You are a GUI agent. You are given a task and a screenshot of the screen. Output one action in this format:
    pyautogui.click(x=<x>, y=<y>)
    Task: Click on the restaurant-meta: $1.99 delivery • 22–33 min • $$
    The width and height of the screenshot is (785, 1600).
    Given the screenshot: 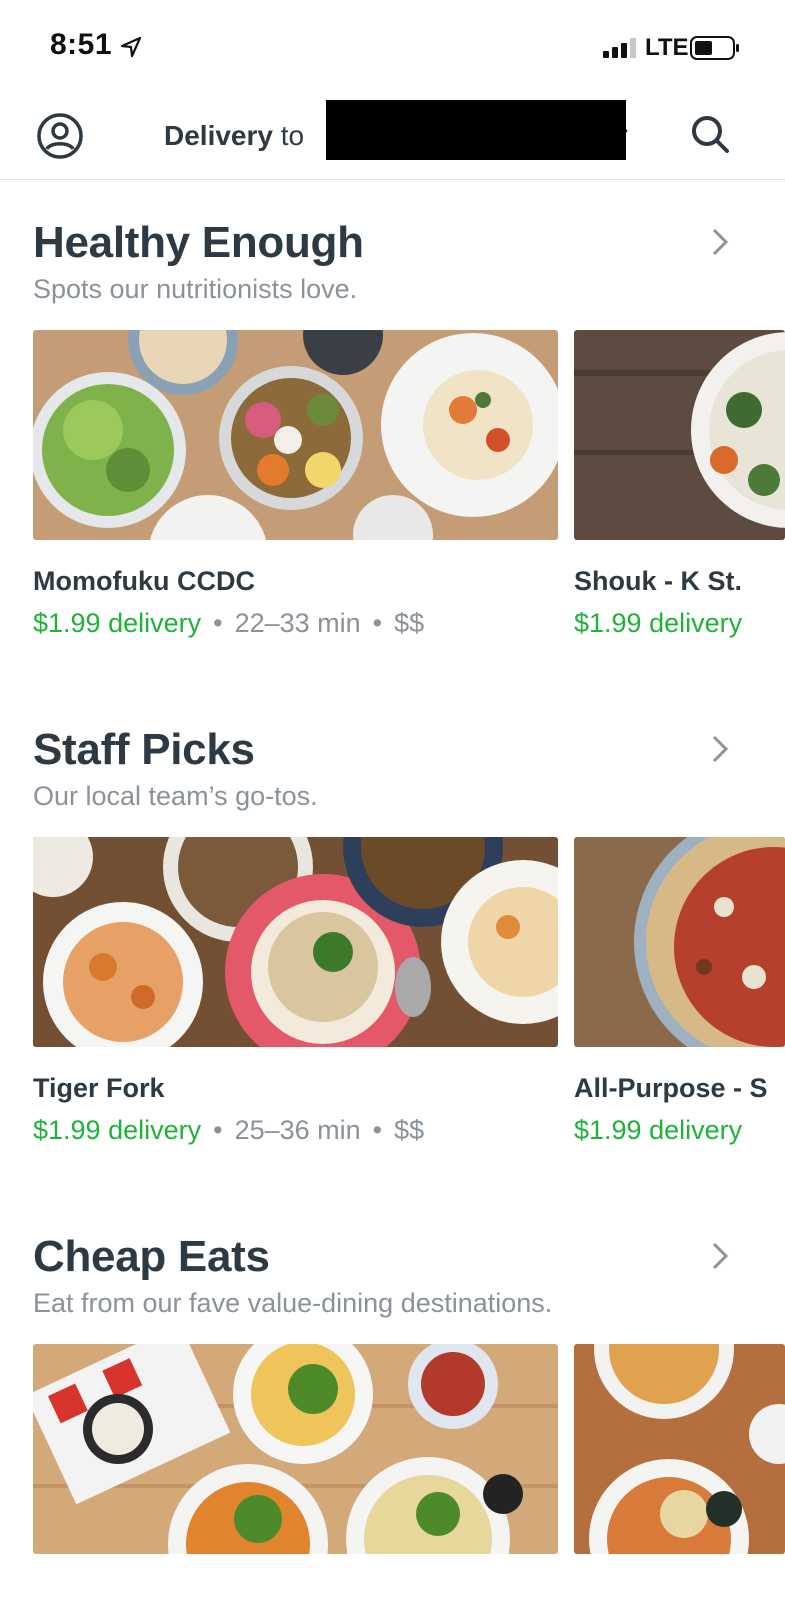 What is the action you would take?
    pyautogui.click(x=228, y=623)
    